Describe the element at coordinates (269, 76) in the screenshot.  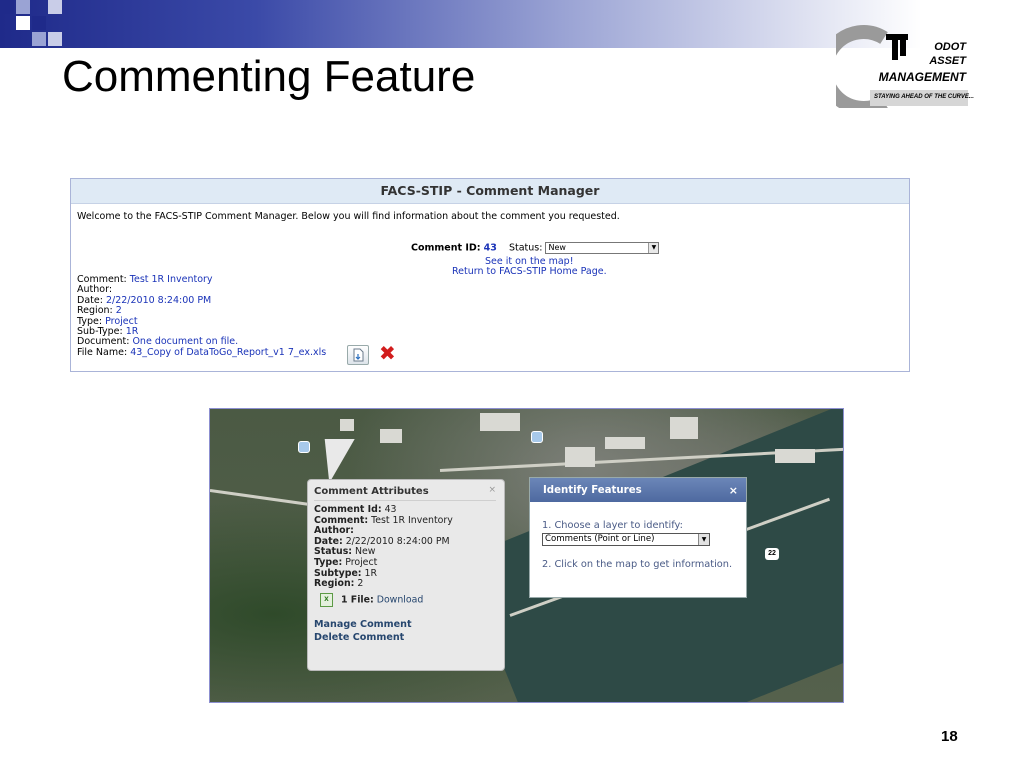
I see `slide-title: Commenting Feature` at that location.